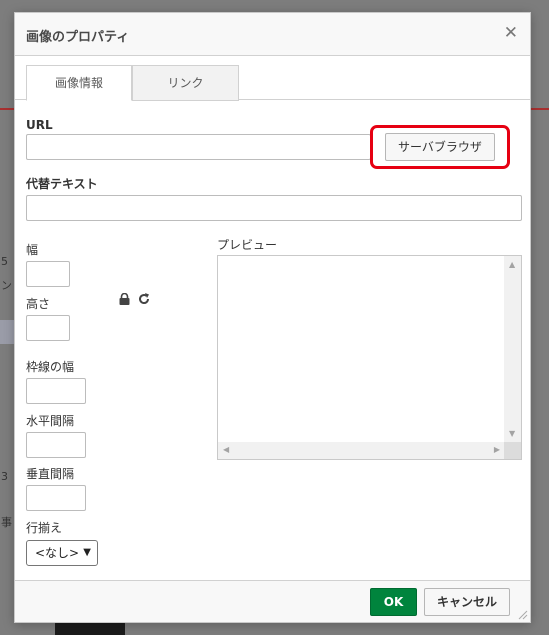 The image size is (549, 635). Describe the element at coordinates (32, 250) in the screenshot. I see `width-label: 幅` at that location.